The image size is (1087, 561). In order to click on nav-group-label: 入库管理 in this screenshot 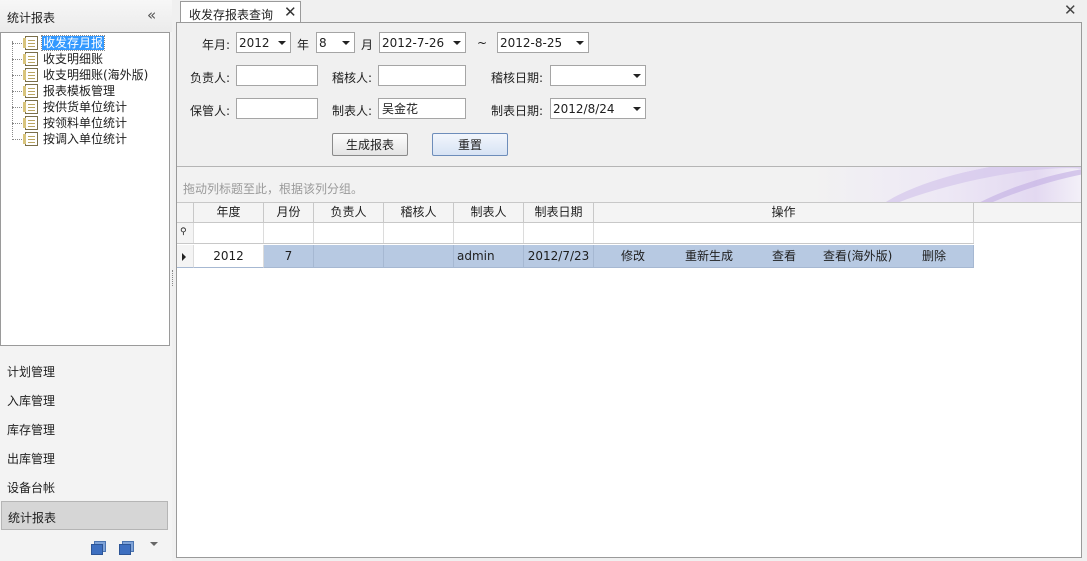, I will do `click(31, 401)`.